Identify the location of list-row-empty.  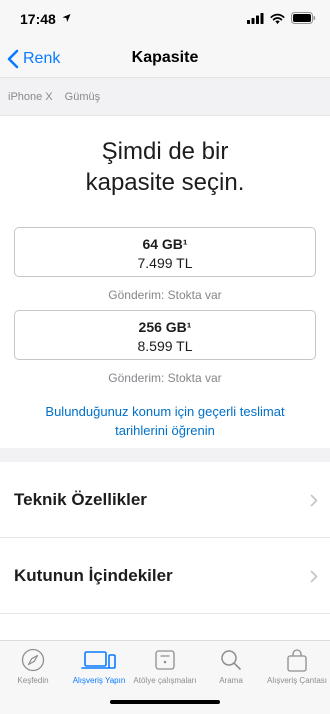
(165, 627).